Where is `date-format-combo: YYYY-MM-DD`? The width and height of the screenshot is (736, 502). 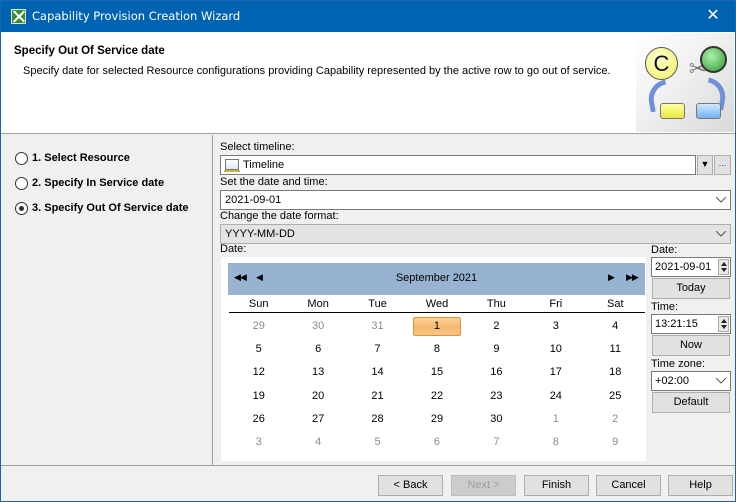
date-format-combo: YYYY-MM-DD is located at coordinates (475, 234).